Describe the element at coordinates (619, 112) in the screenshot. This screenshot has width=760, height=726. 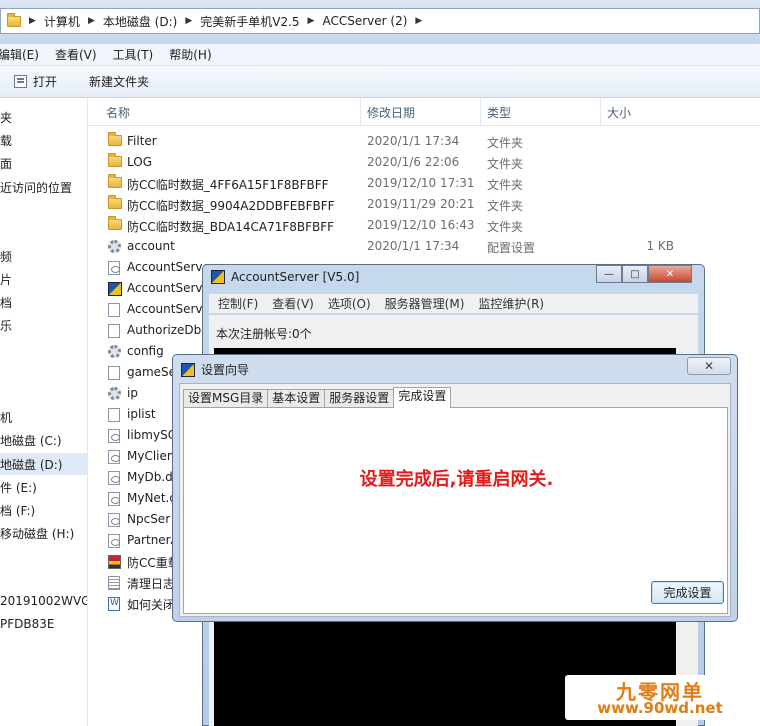
I see `column-size: 大小` at that location.